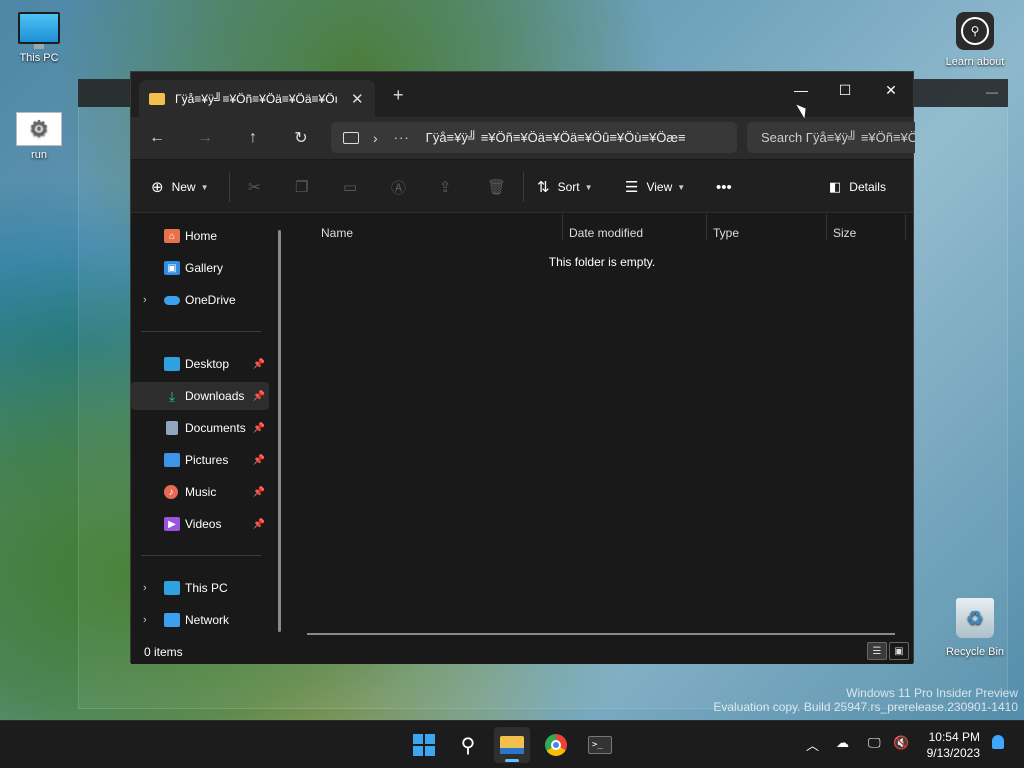 This screenshot has height=768, width=1024. Describe the element at coordinates (200, 364) in the screenshot. I see `sidebar-item-desktop: Desktop 📌` at that location.